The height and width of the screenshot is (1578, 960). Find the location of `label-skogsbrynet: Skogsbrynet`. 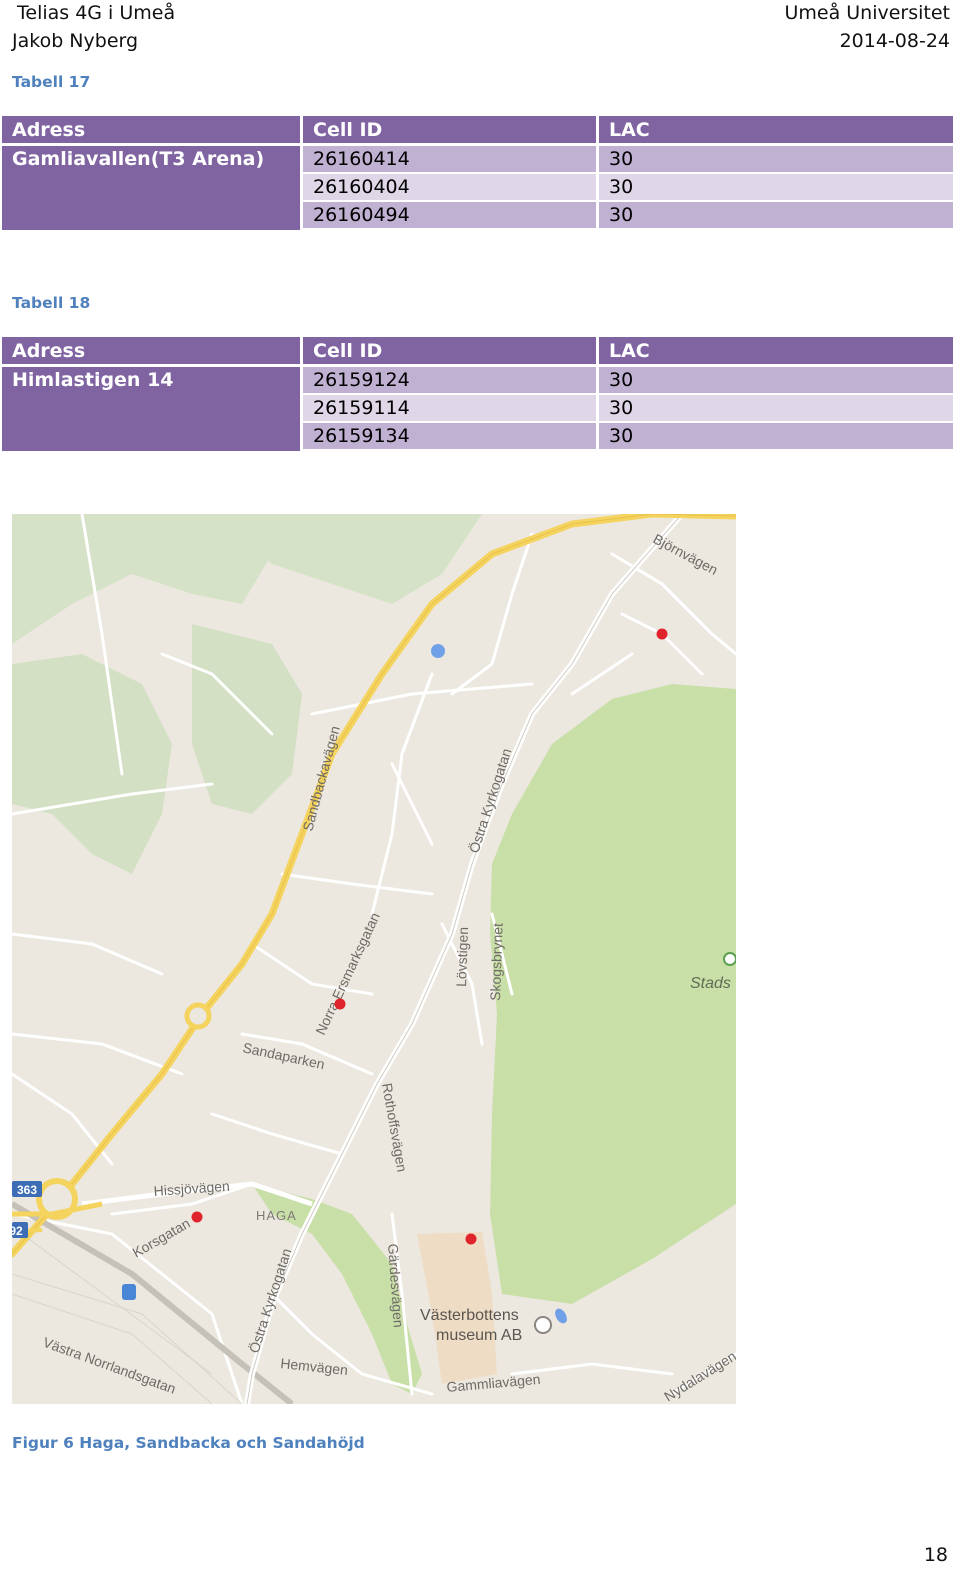

label-skogsbrynet: Skogsbrynet is located at coordinates (496, 962).